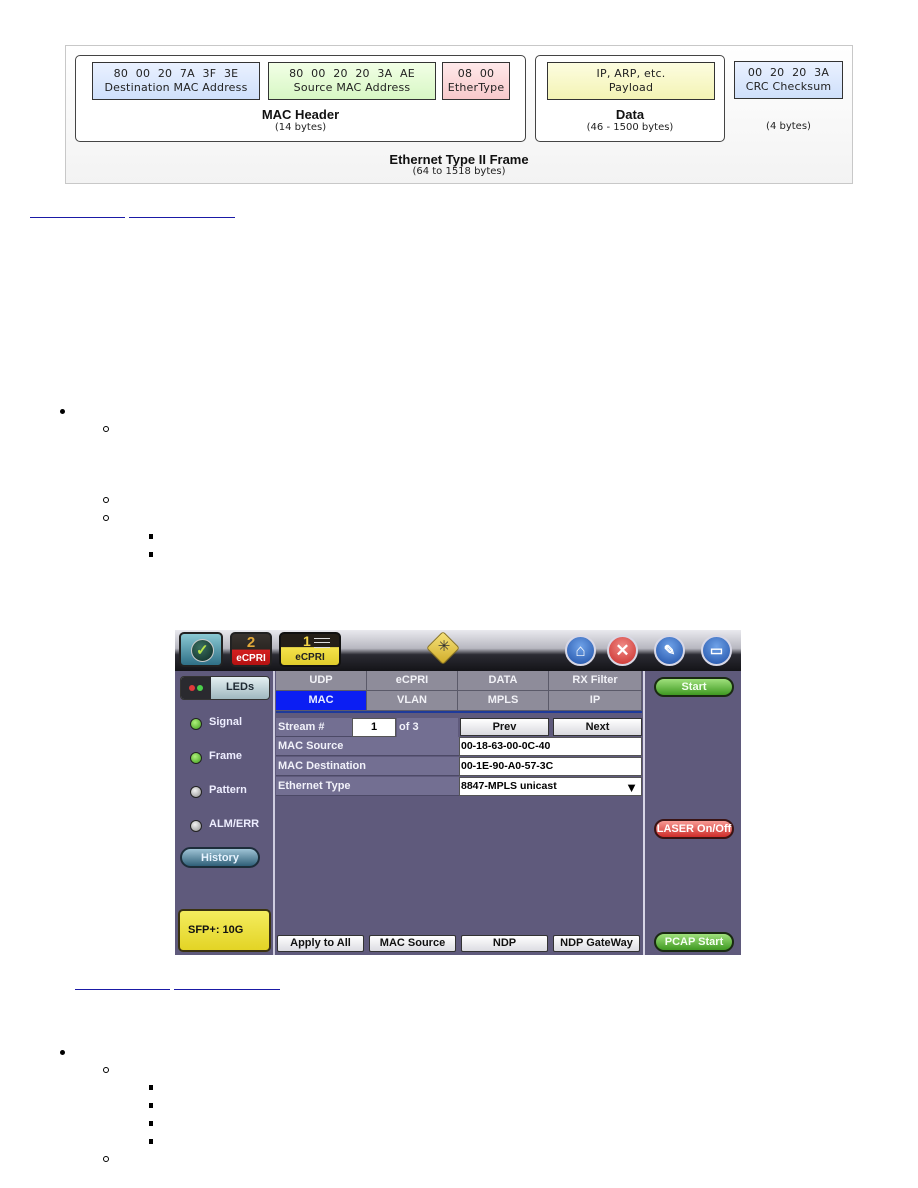  Describe the element at coordinates (234, 824) in the screenshot. I see `led-label: ALM/ERR` at that location.